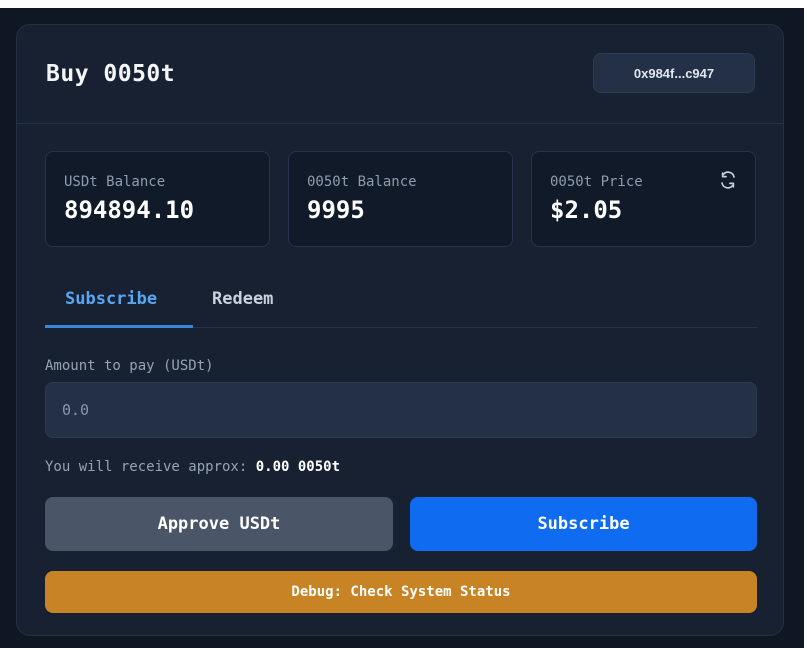  What do you see at coordinates (115, 182) in the screenshot?
I see `usdt-balance-label: USDt Balance` at bounding box center [115, 182].